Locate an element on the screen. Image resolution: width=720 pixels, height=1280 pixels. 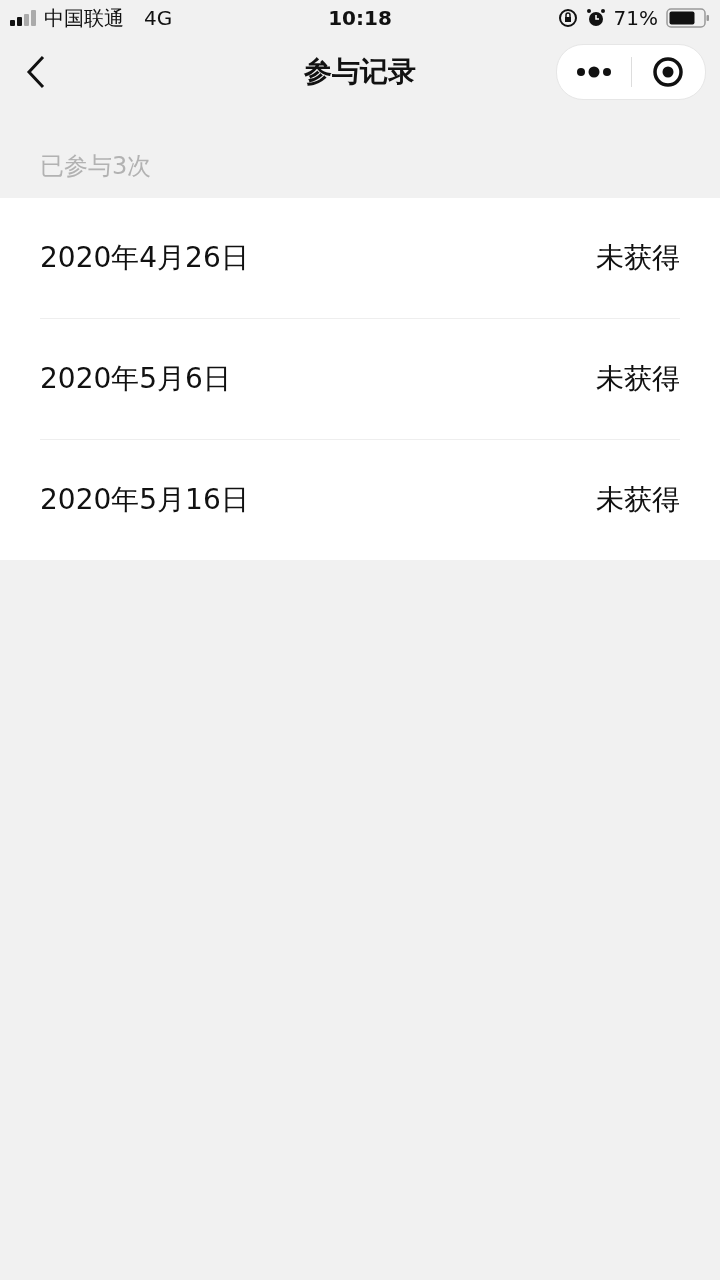
network-type: 4G is located at coordinates (158, 18).